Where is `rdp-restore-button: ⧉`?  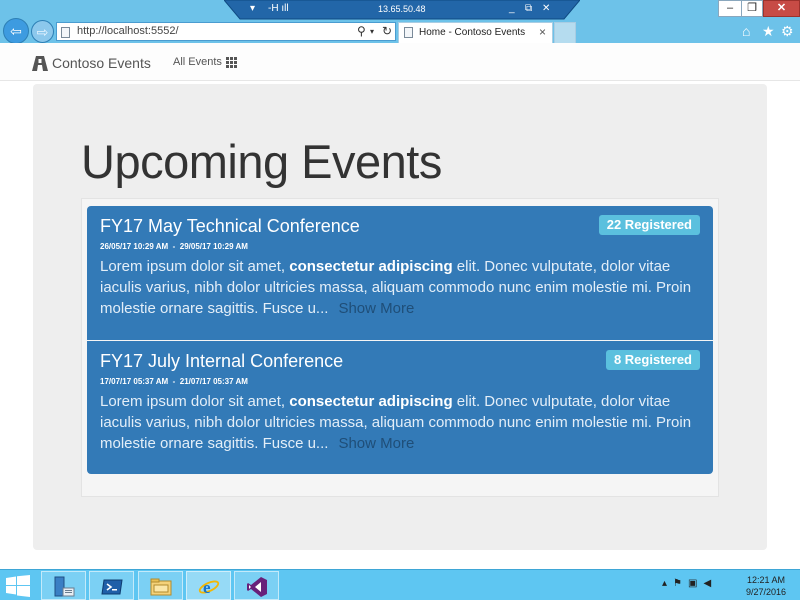
rdp-restore-button: ⧉ is located at coordinates (528, 8).